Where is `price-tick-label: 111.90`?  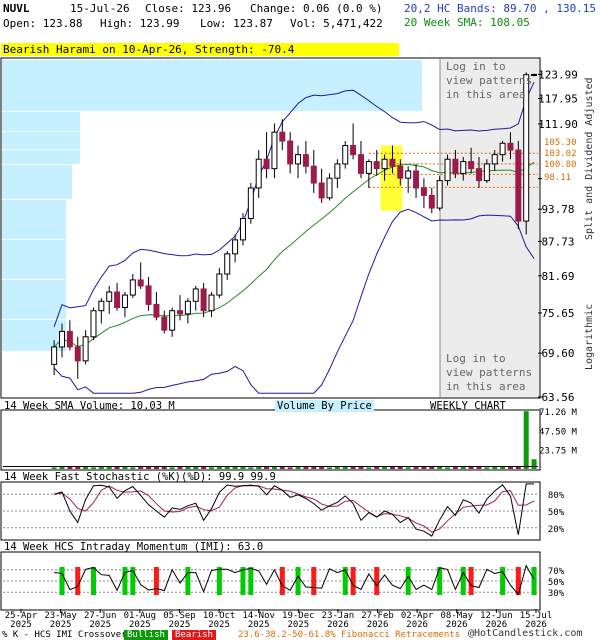 price-tick-label: 111.90 is located at coordinates (558, 124).